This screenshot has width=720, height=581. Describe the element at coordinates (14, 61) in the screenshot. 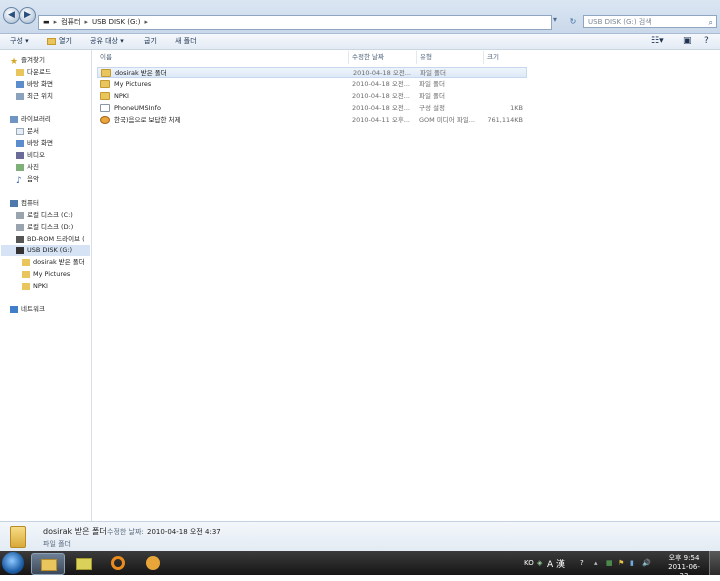

I see `star-icon: ★` at that location.